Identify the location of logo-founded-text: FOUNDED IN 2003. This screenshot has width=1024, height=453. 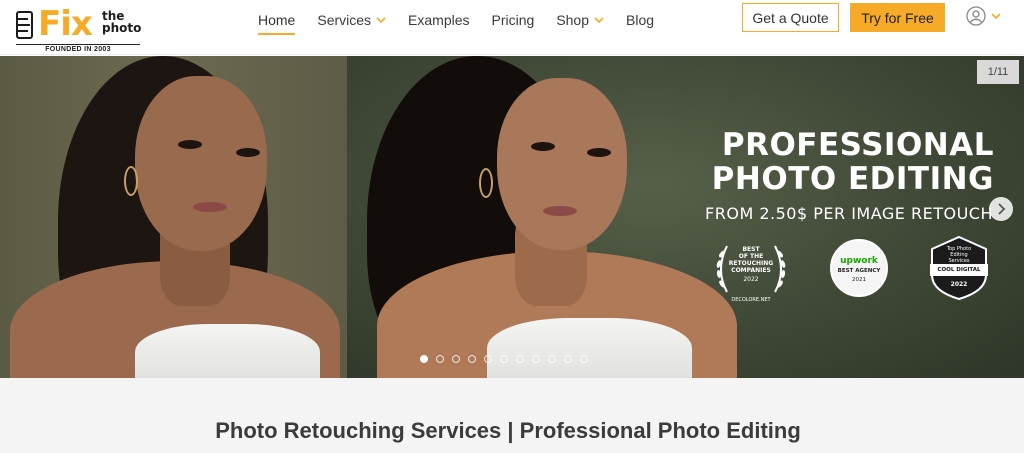
(78, 48).